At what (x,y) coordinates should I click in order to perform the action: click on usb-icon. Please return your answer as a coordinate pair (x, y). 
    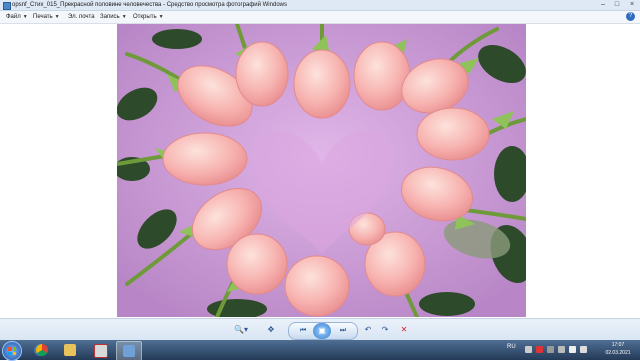
    Looking at the image, I should click on (550, 349).